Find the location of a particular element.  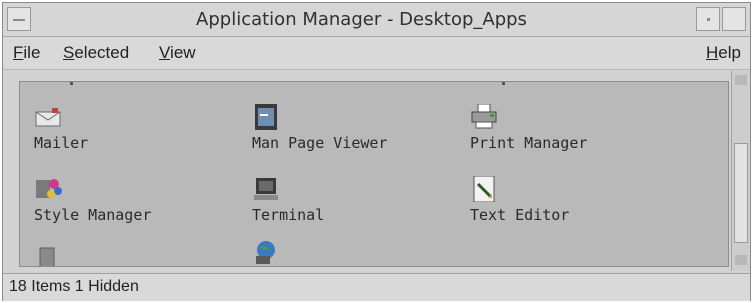

minimize-icon is located at coordinates (708, 19).